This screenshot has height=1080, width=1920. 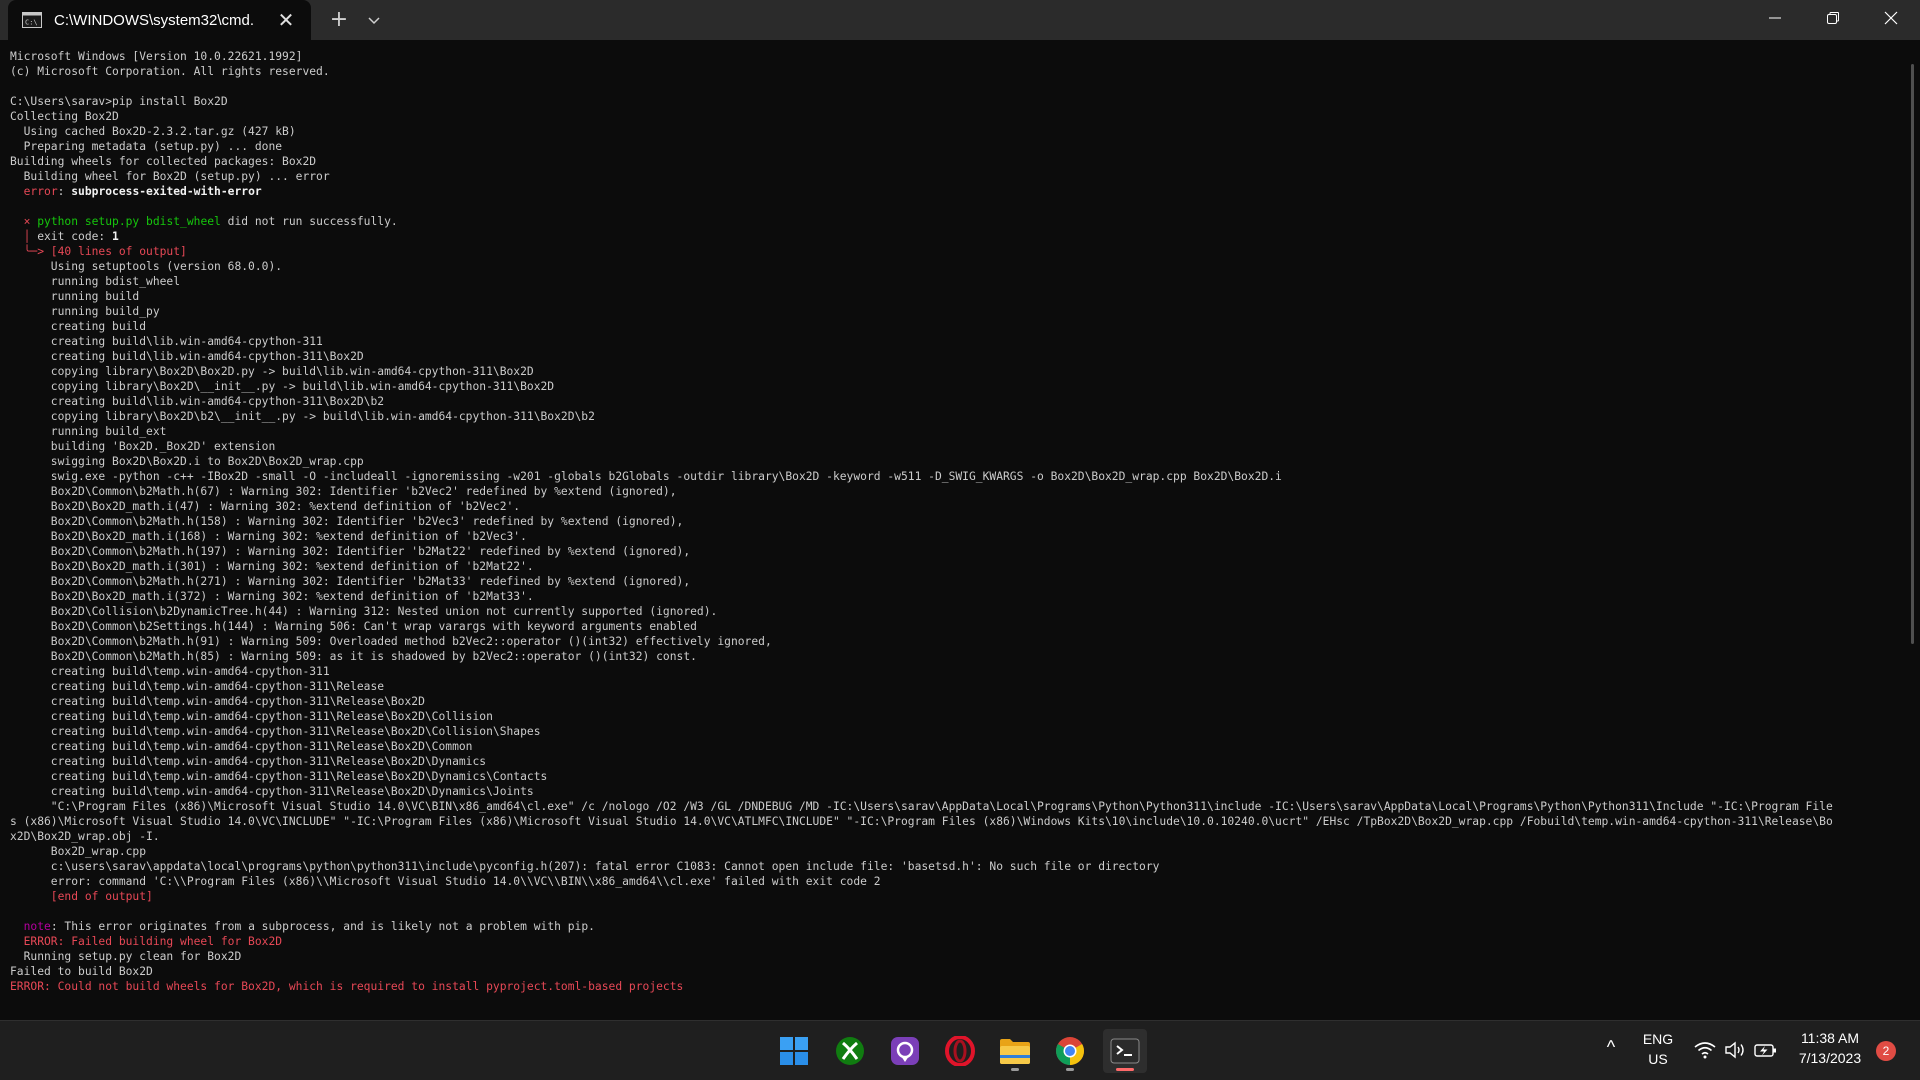 I want to click on minimize-button, so click(x=1775, y=18).